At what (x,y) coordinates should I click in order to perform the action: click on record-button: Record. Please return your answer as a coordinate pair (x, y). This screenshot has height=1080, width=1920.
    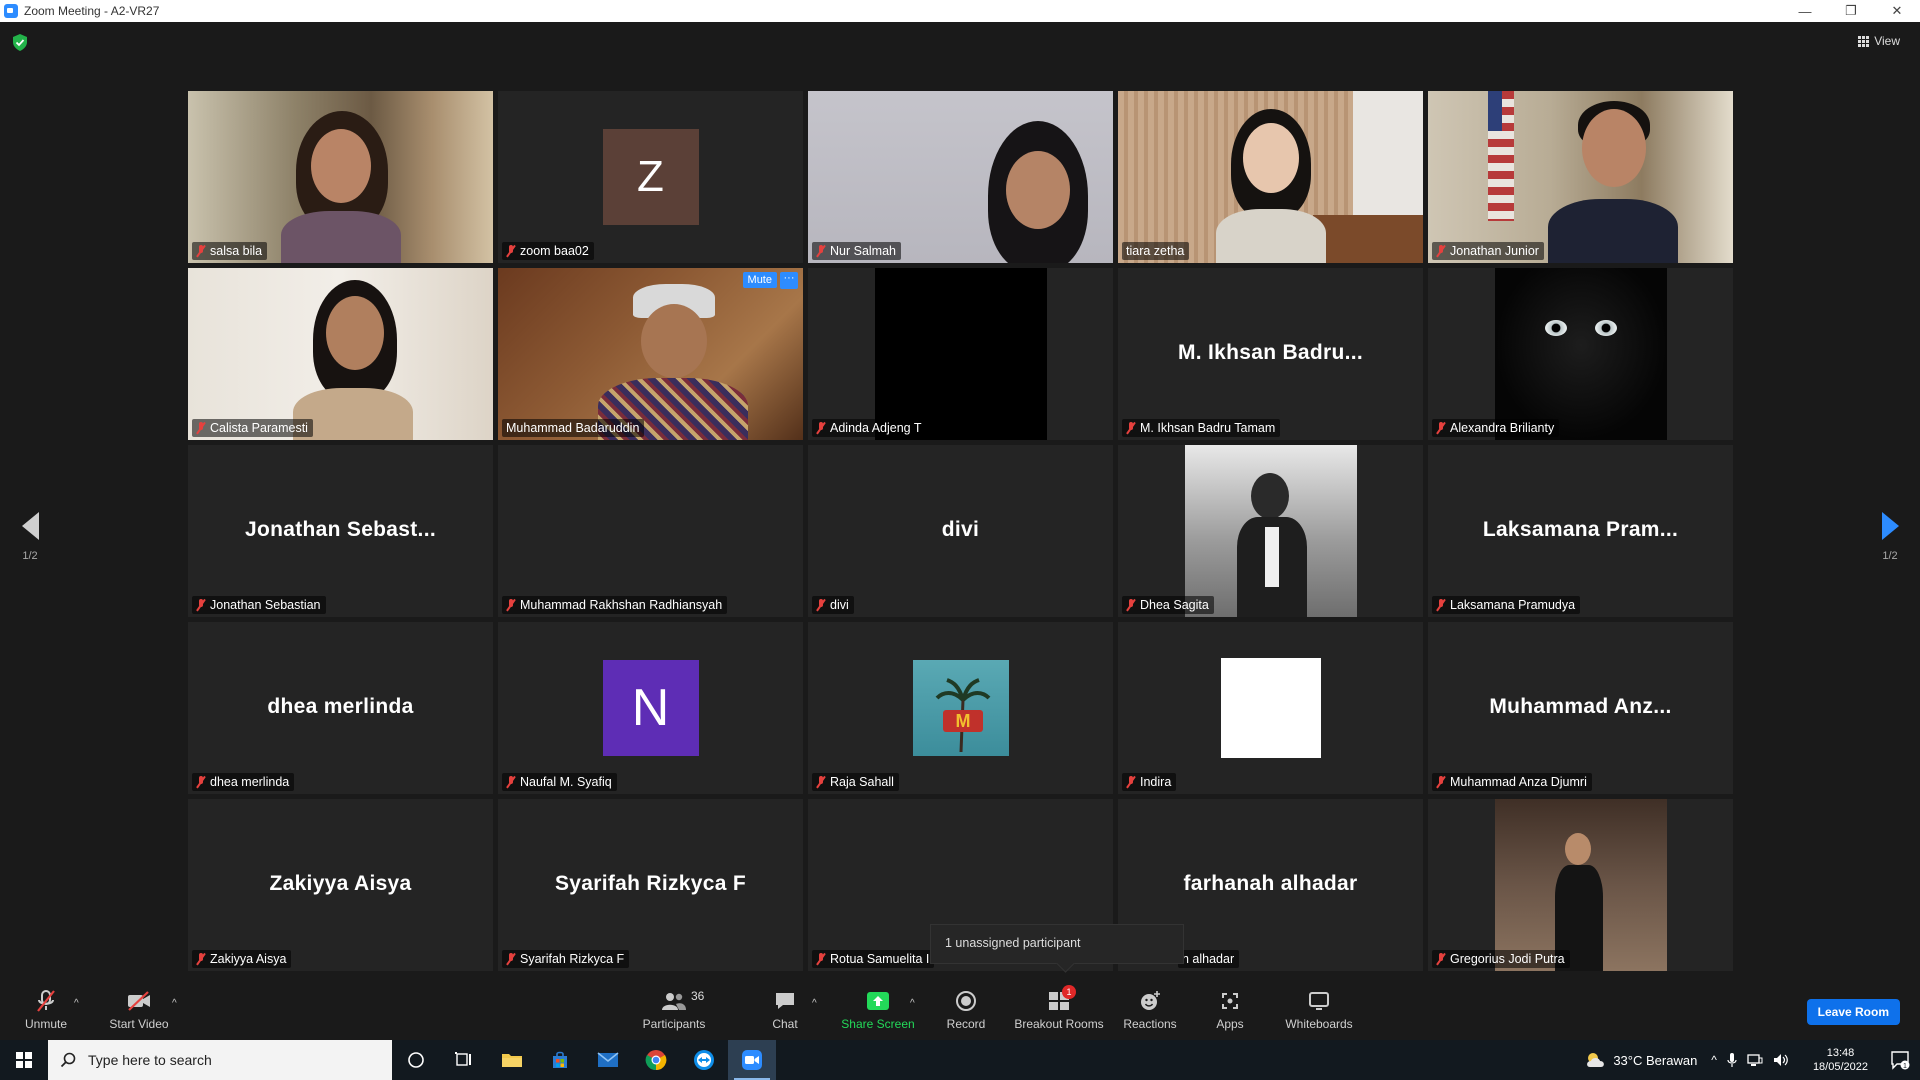
    Looking at the image, I should click on (966, 1010).